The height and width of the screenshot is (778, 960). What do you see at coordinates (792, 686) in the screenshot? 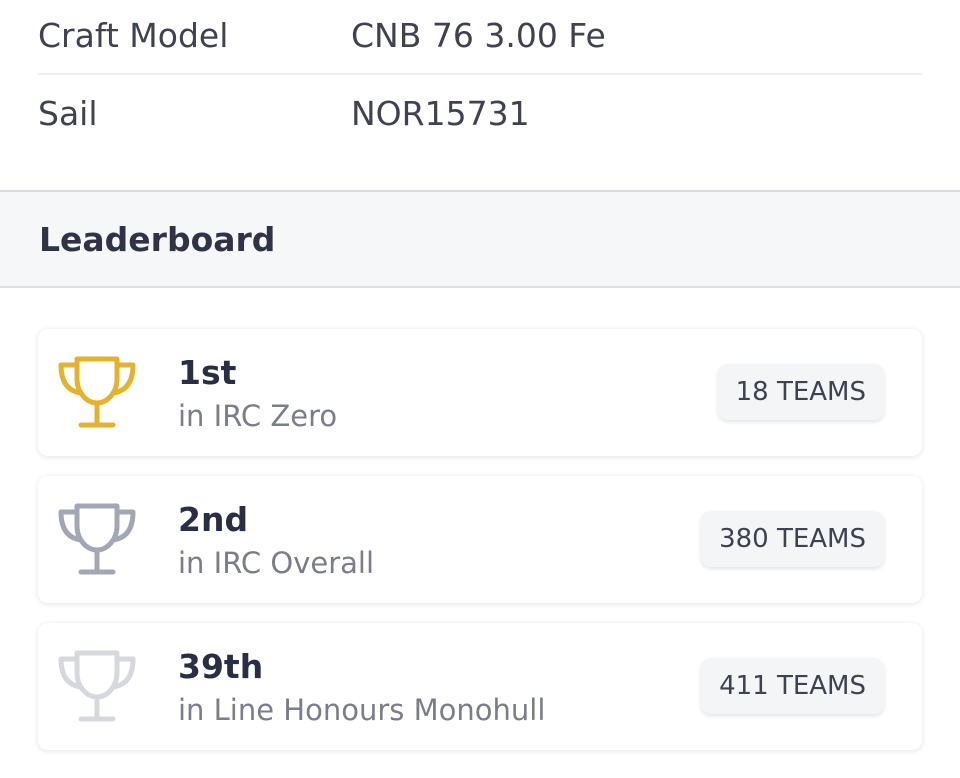
I see `teams-count-badge: 411 TEAMS` at bounding box center [792, 686].